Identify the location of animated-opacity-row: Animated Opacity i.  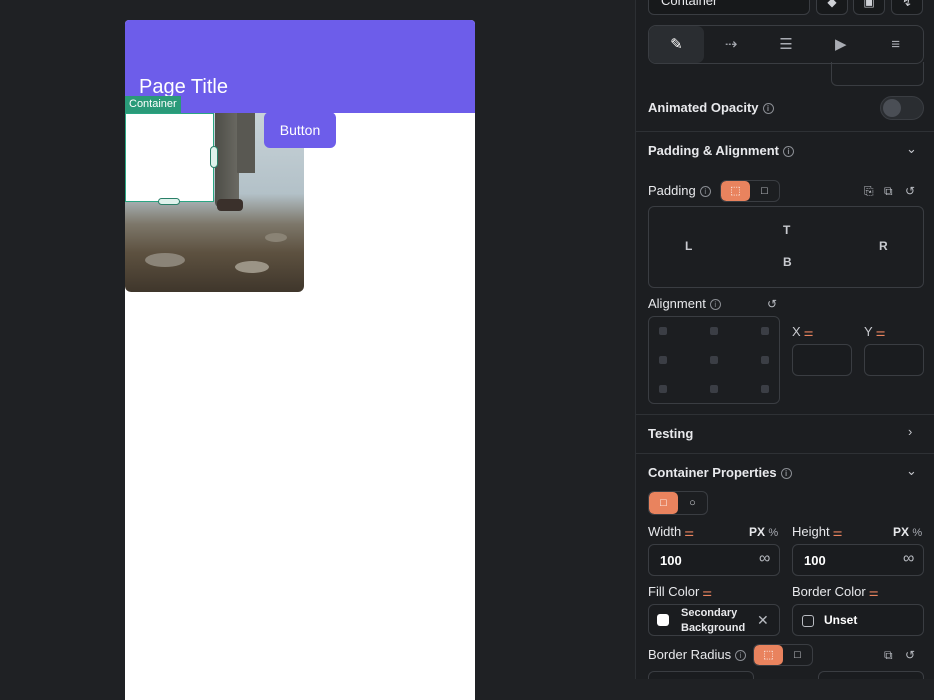
(711, 107).